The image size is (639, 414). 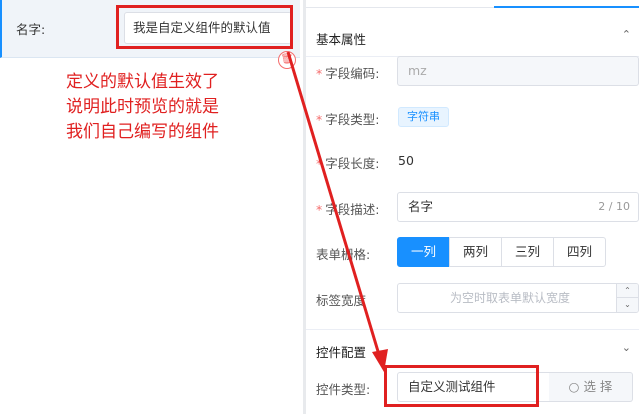 I want to click on field-desc-value: 名字, so click(x=421, y=206).